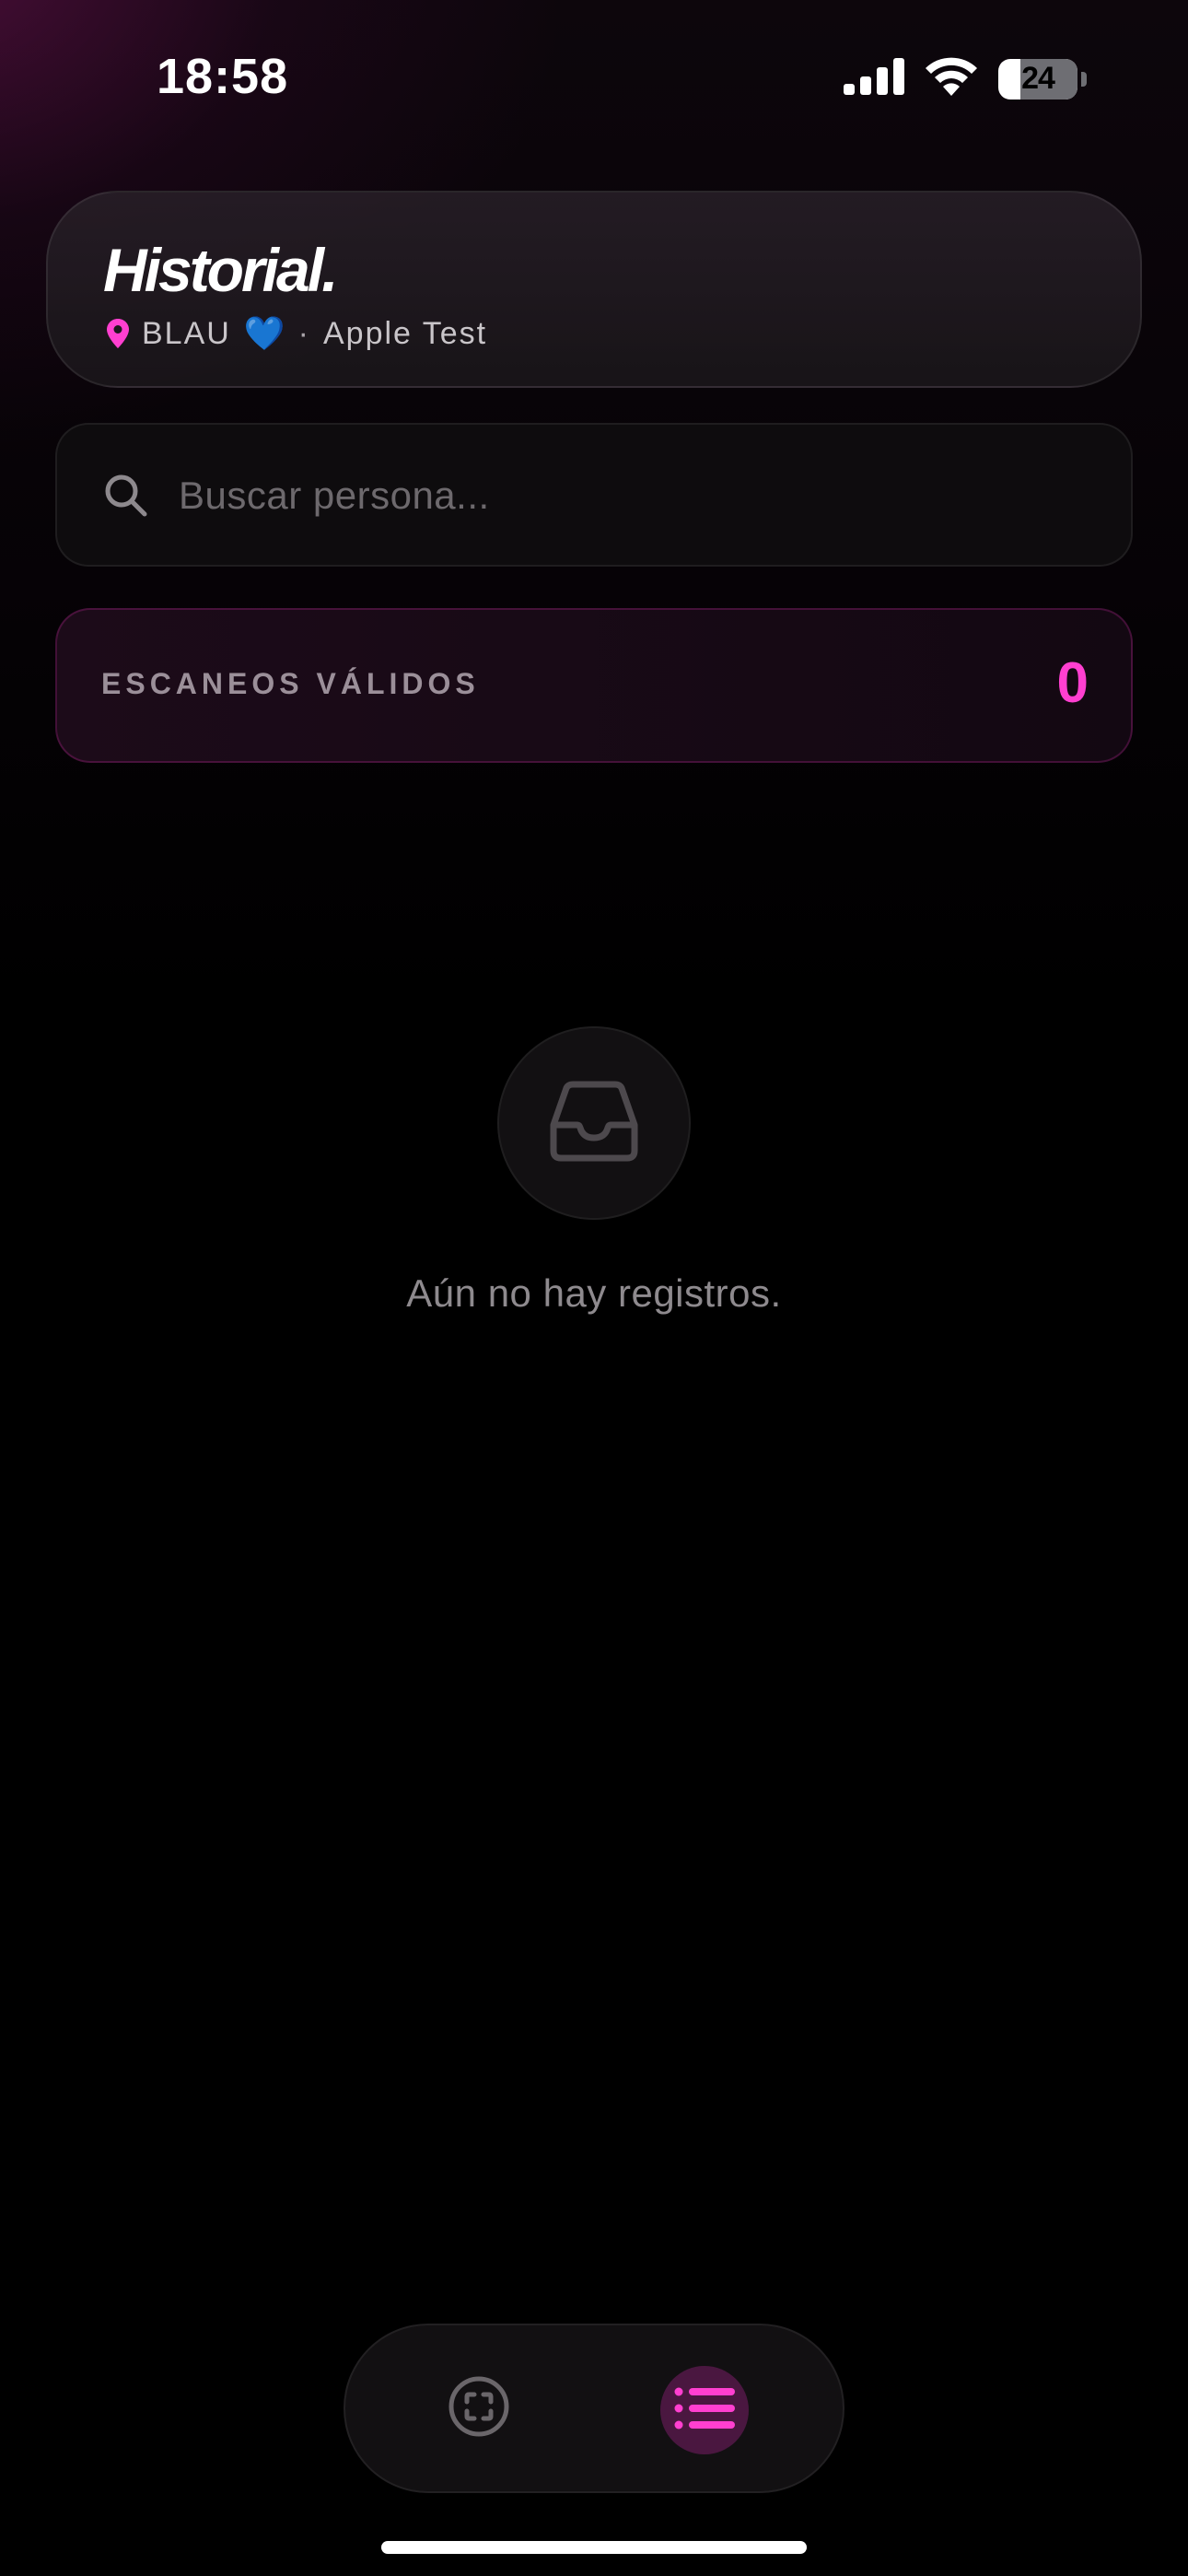 The height and width of the screenshot is (2576, 1188). What do you see at coordinates (594, 685) in the screenshot?
I see `valid-scans-card: ESCANEOS VÁLIDOS 0` at bounding box center [594, 685].